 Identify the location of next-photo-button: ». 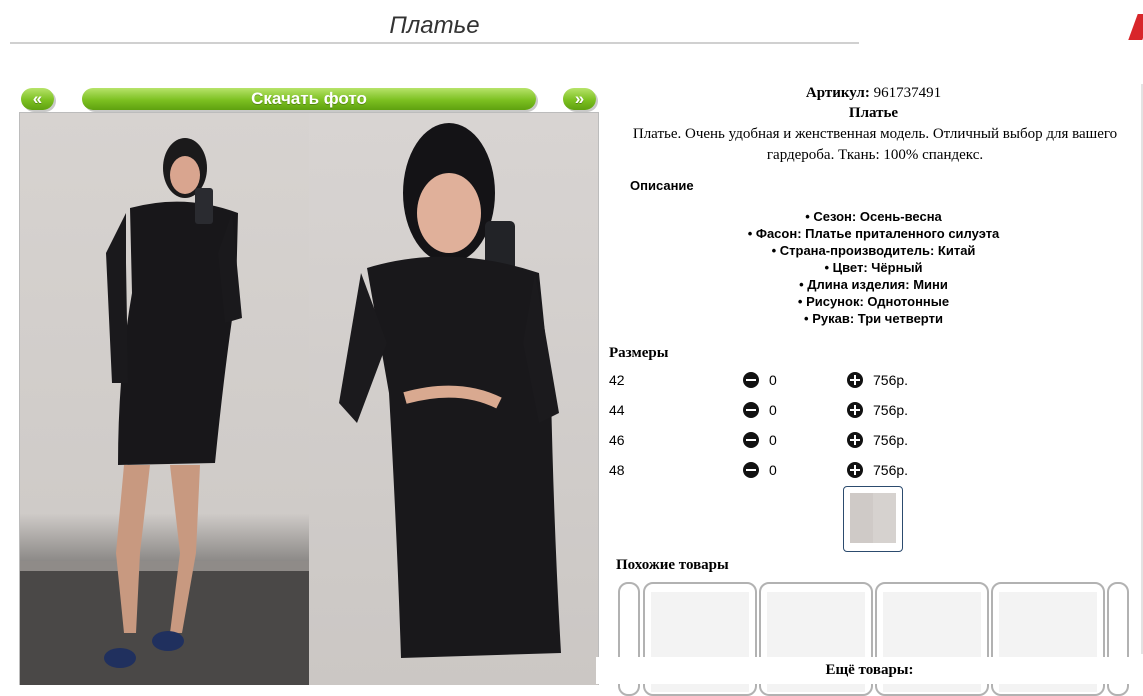
(579, 99).